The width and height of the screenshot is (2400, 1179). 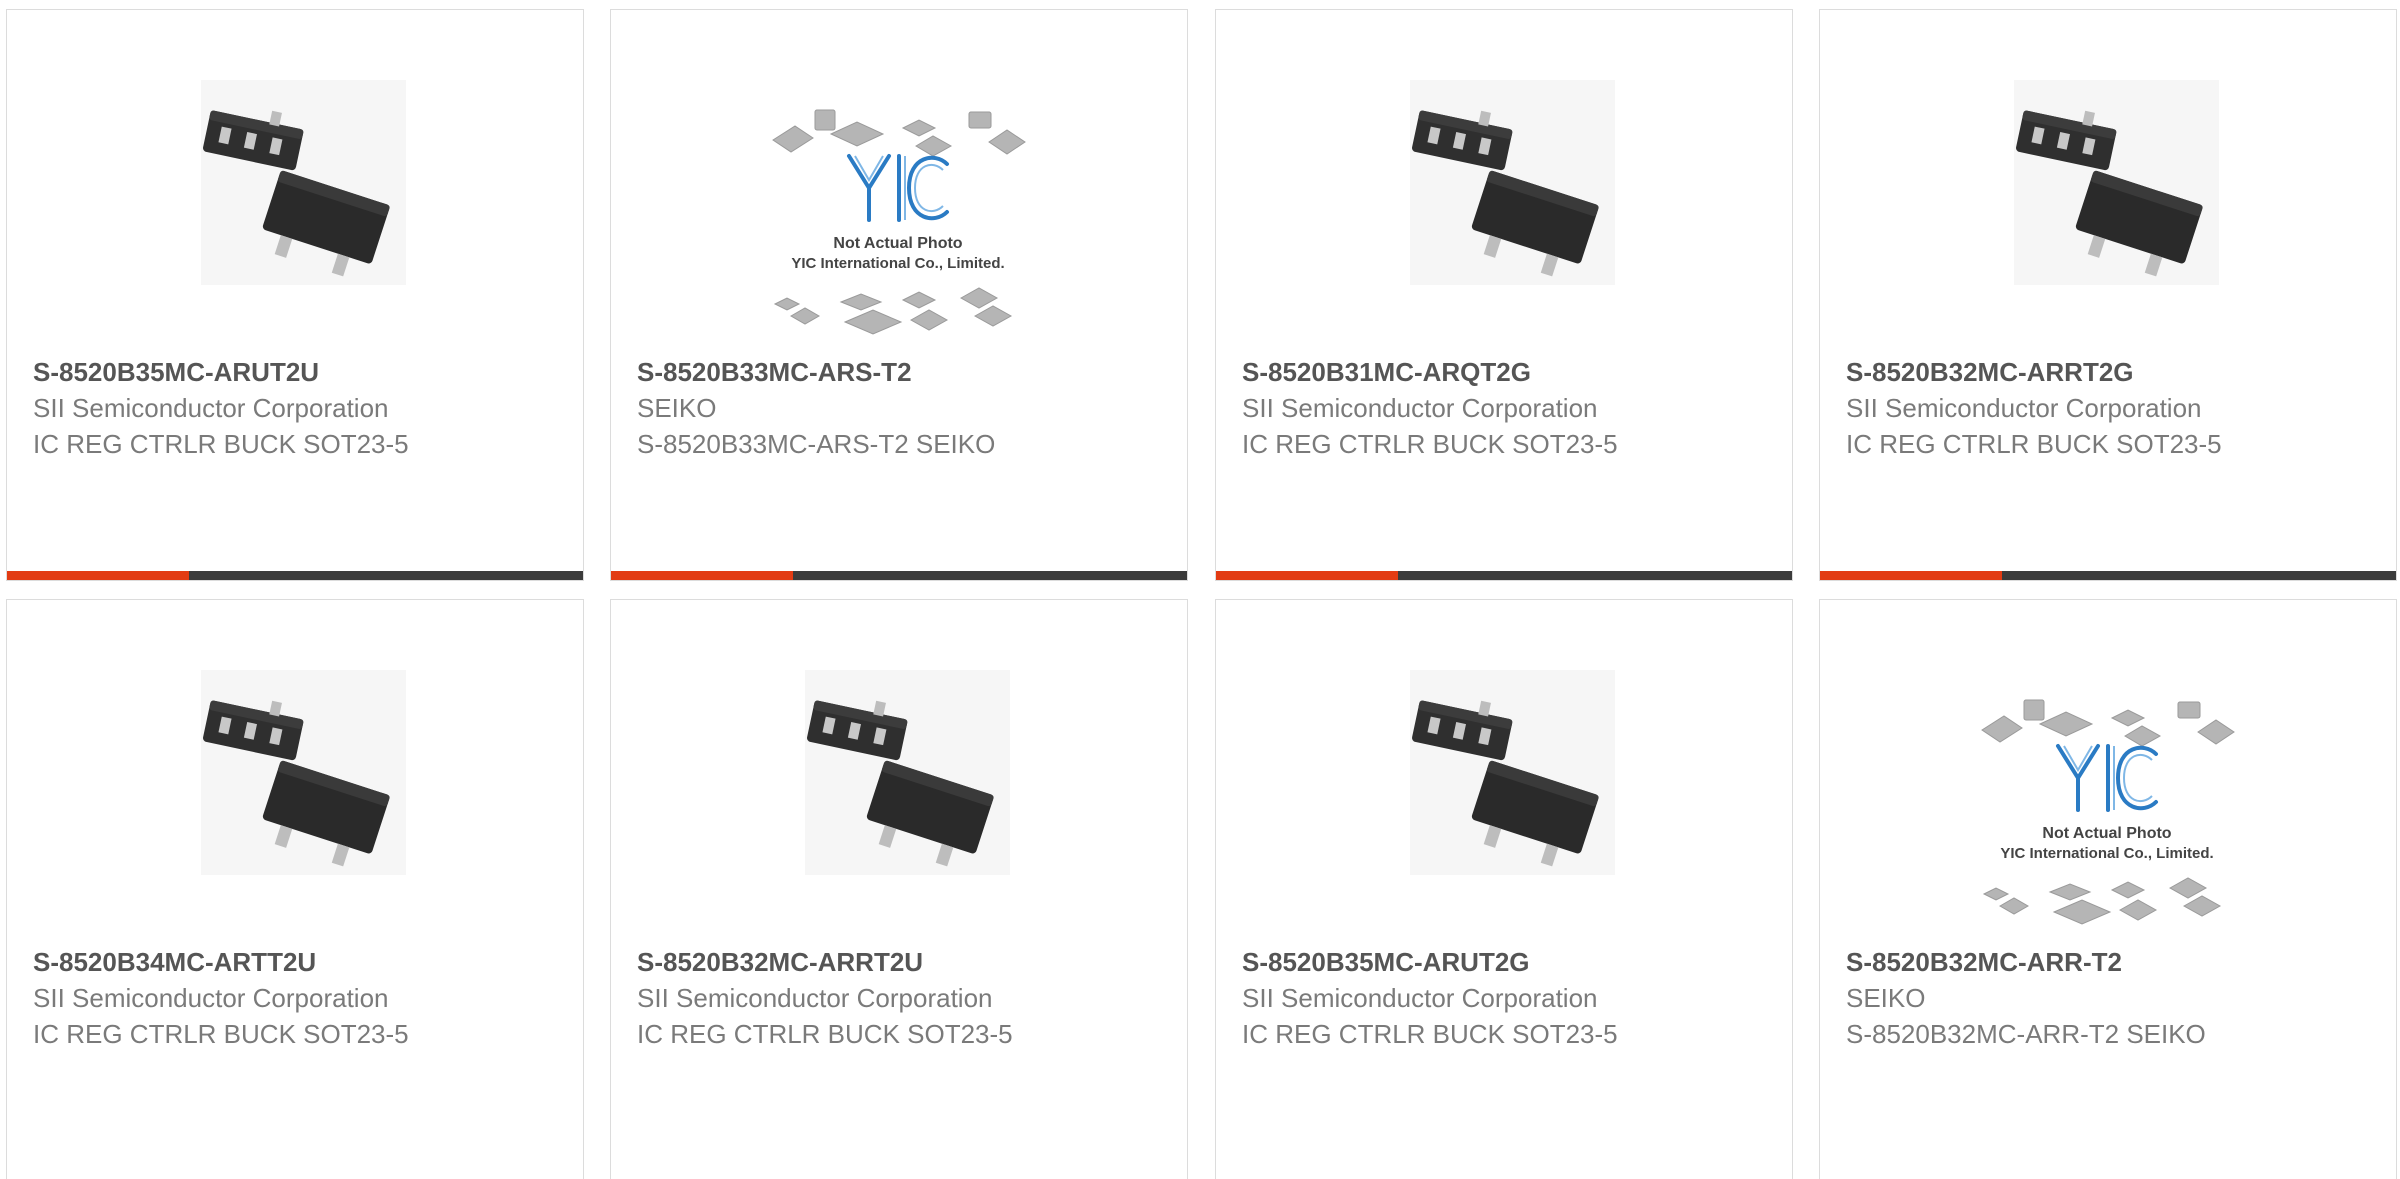 I want to click on part-number-link: S-8520B32MC-ARRT2U, so click(x=902, y=962).